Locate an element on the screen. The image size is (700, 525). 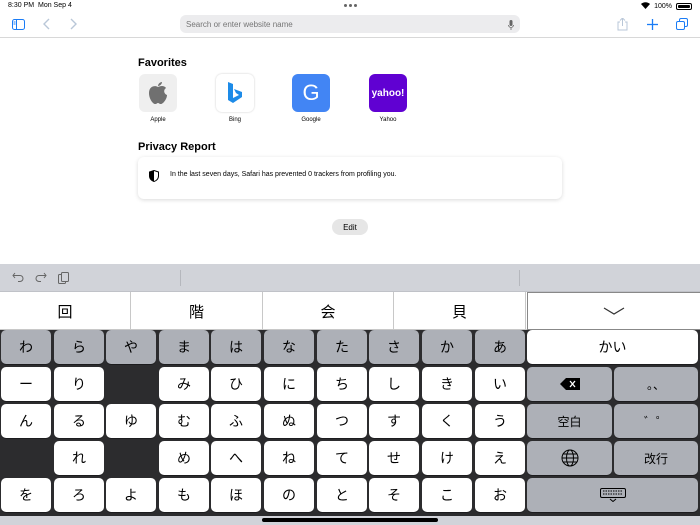
battery-icon is located at coordinates (684, 6).